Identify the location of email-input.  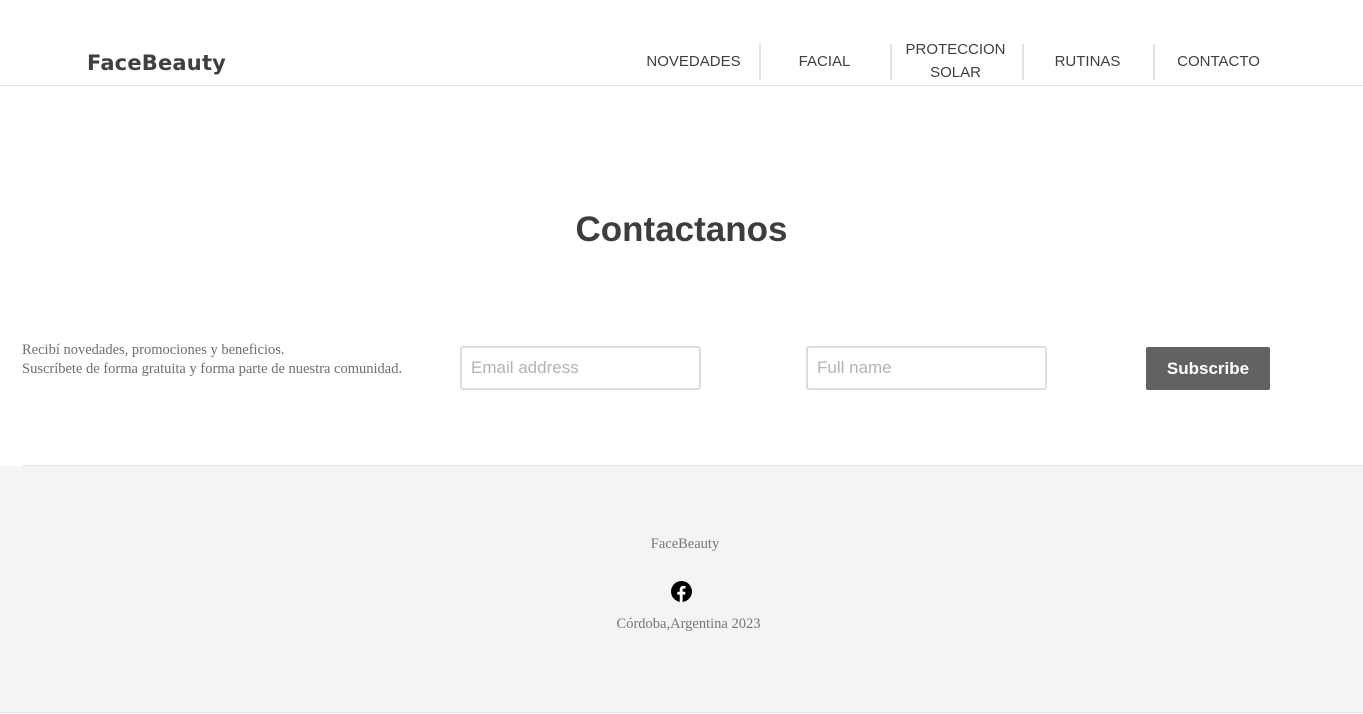
(580, 368).